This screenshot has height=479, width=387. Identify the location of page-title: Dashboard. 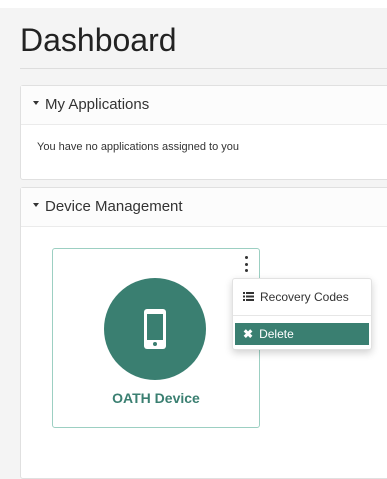
(98, 40).